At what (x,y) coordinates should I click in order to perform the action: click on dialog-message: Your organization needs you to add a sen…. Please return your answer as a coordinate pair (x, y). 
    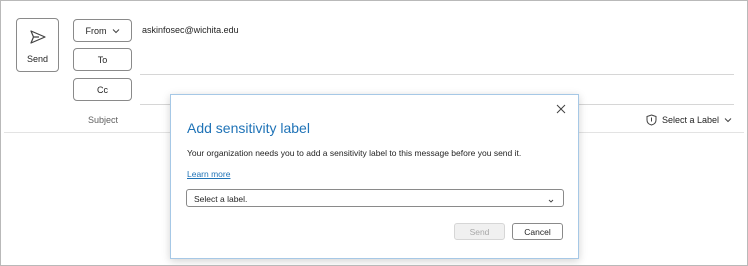
    Looking at the image, I should click on (354, 153).